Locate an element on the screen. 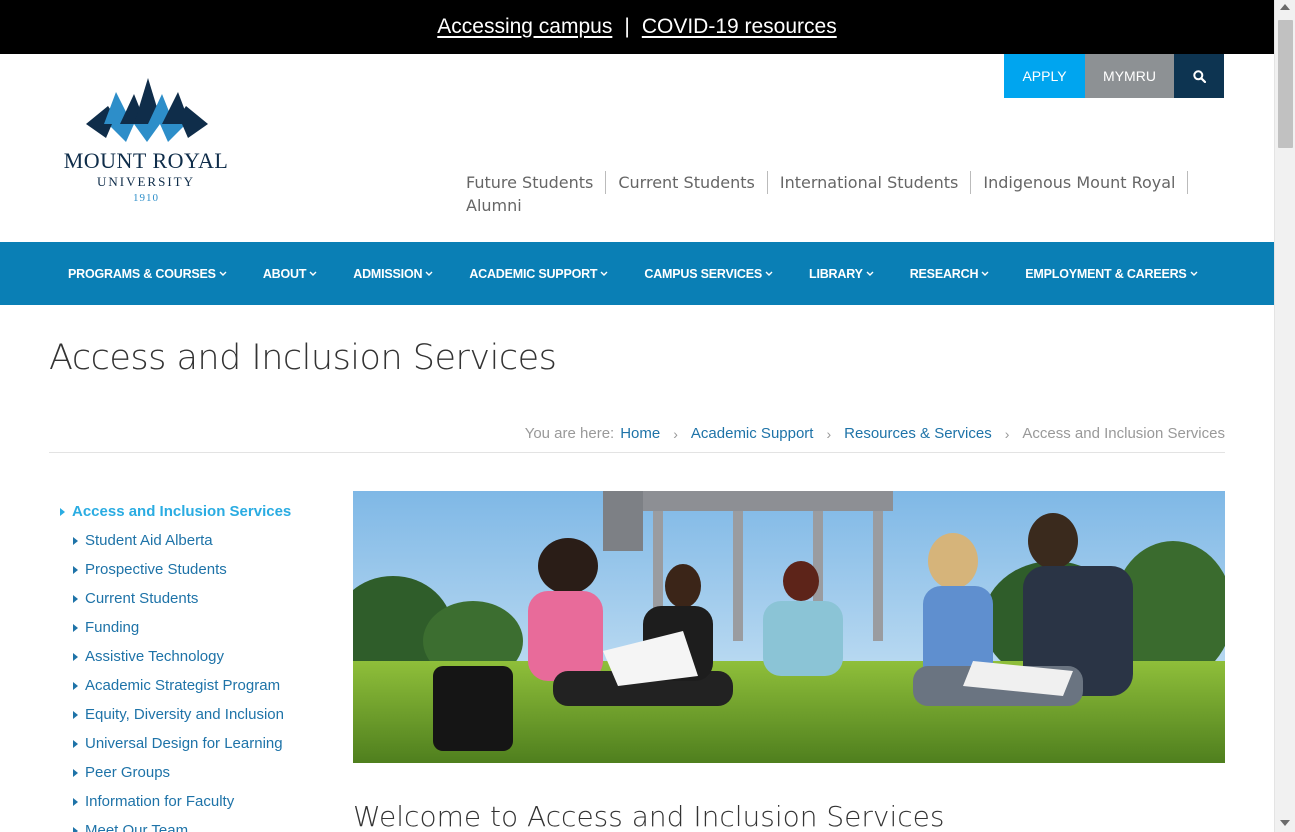  nav-campus-services: CAMPUS SERVICES is located at coordinates (708, 274).